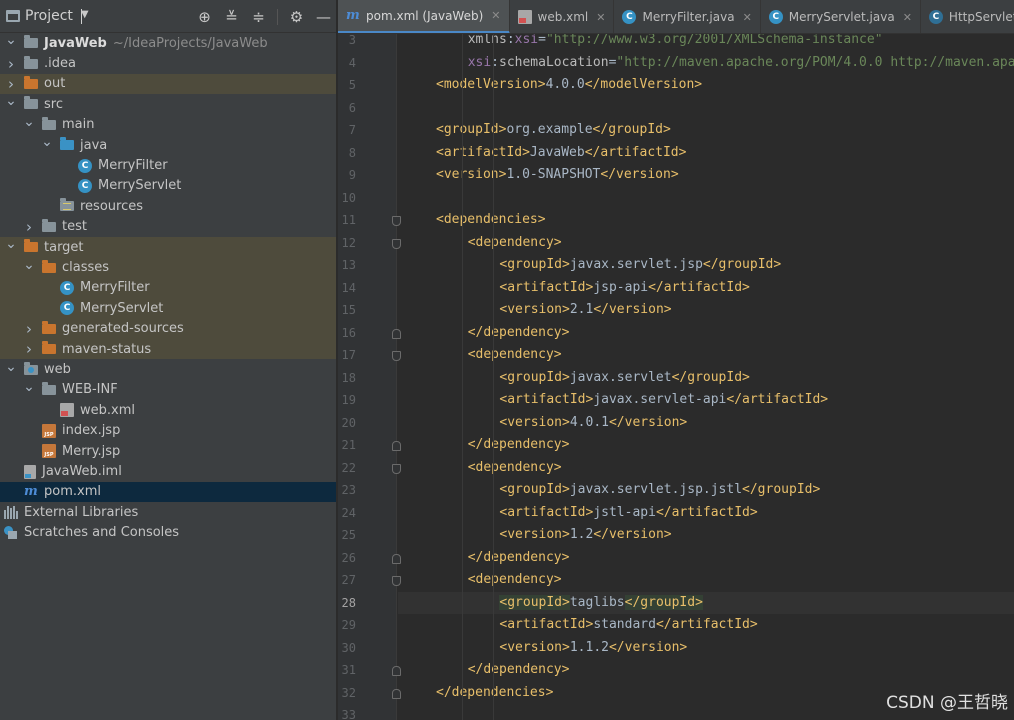 Image resolution: width=1014 pixels, height=720 pixels. What do you see at coordinates (49, 16) in the screenshot?
I see `project-view-dropdown: Project` at bounding box center [49, 16].